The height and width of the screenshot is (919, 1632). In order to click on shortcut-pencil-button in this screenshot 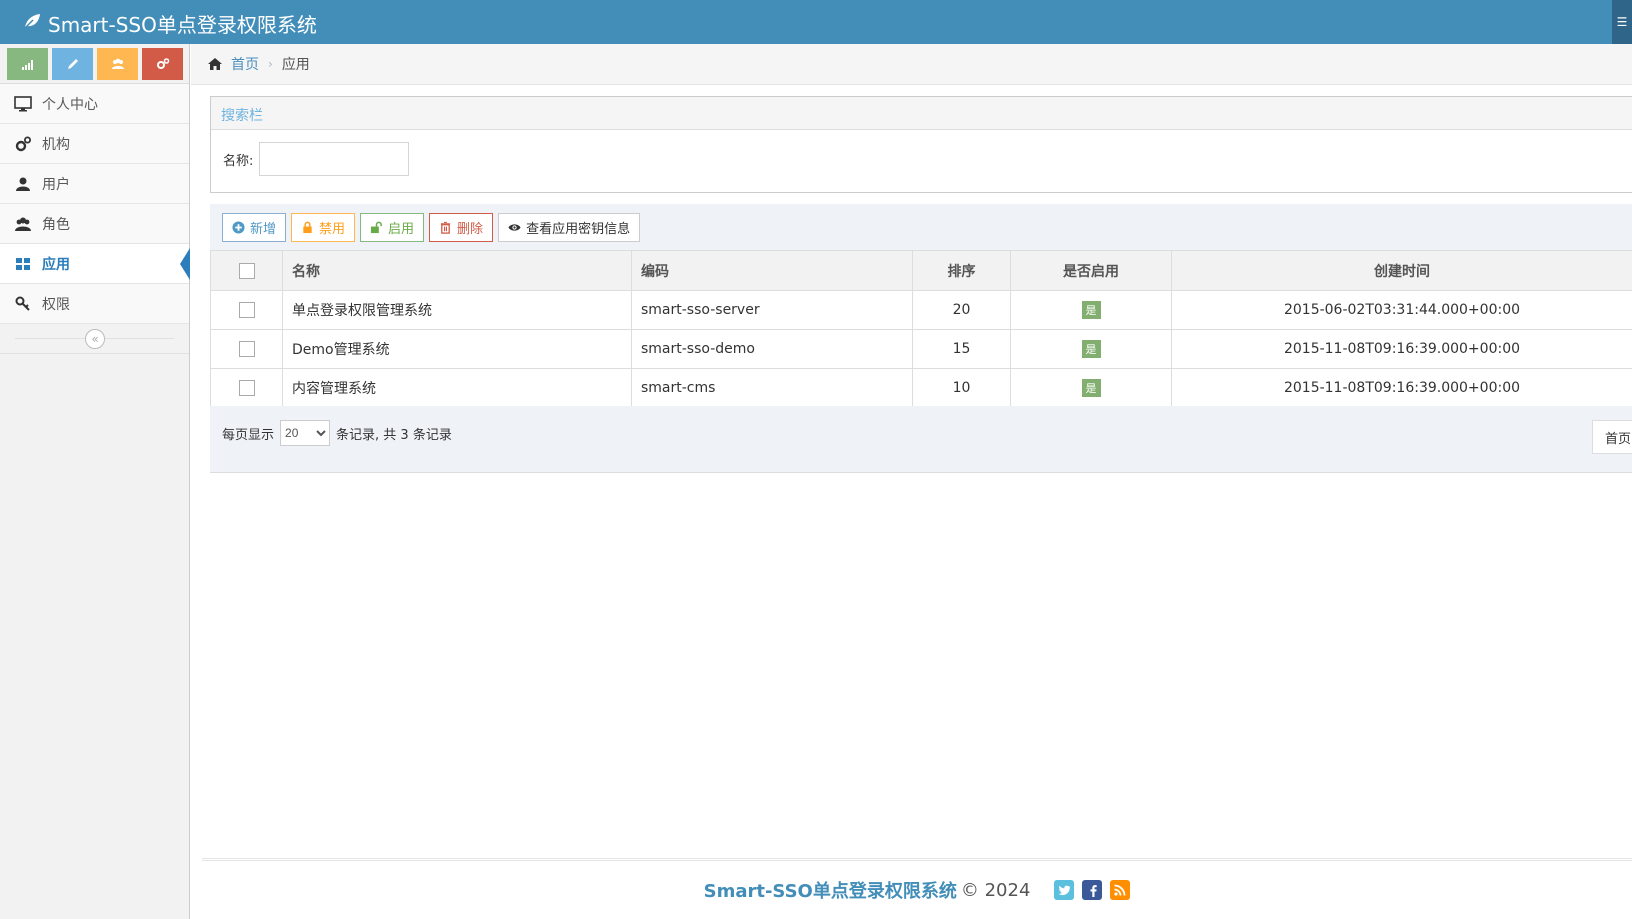, I will do `click(72, 64)`.